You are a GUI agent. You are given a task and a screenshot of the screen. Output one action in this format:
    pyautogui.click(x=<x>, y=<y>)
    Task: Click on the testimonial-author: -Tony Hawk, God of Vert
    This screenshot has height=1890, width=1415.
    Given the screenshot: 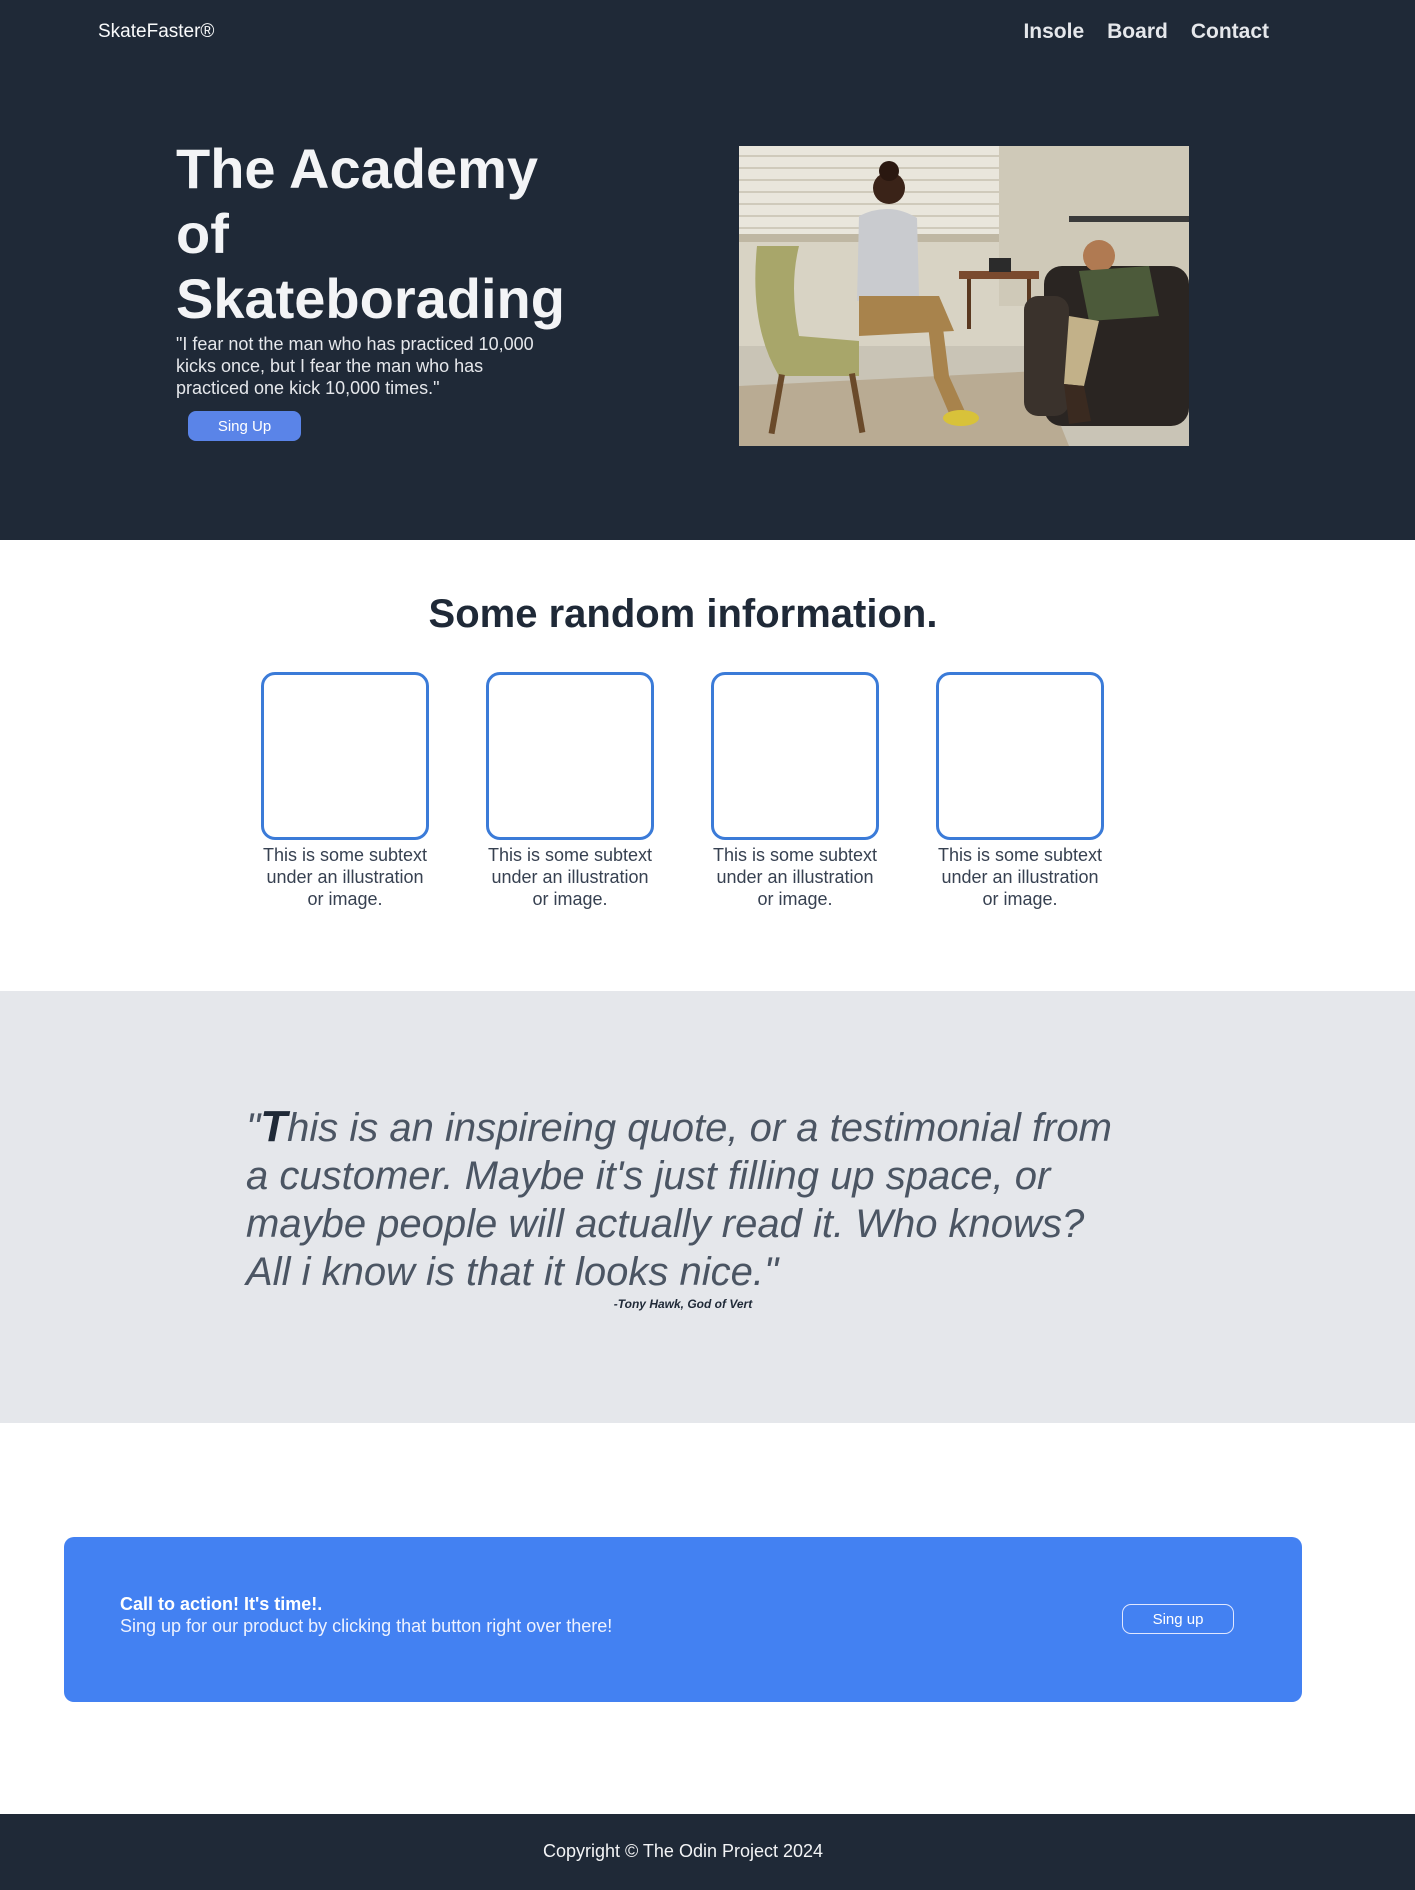 What is the action you would take?
    pyautogui.click(x=683, y=1304)
    